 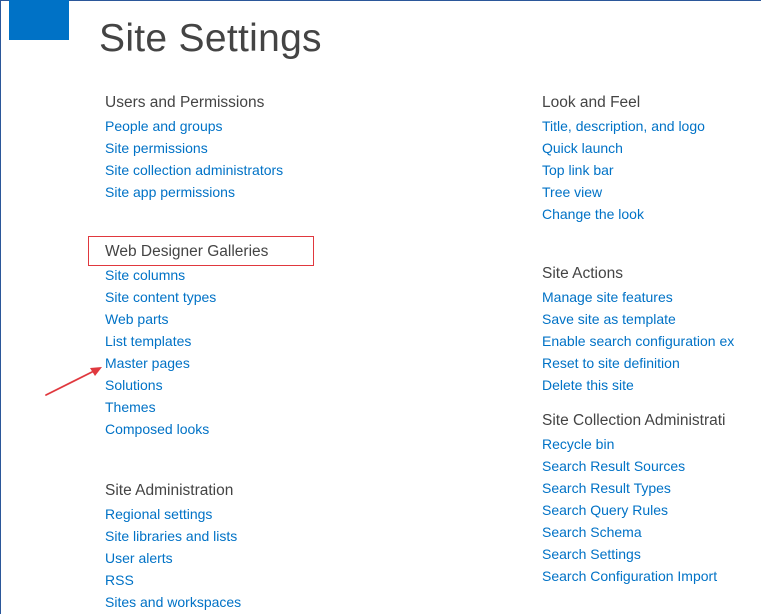 I want to click on section-heading-site-administration: Site Administration, so click(x=169, y=490).